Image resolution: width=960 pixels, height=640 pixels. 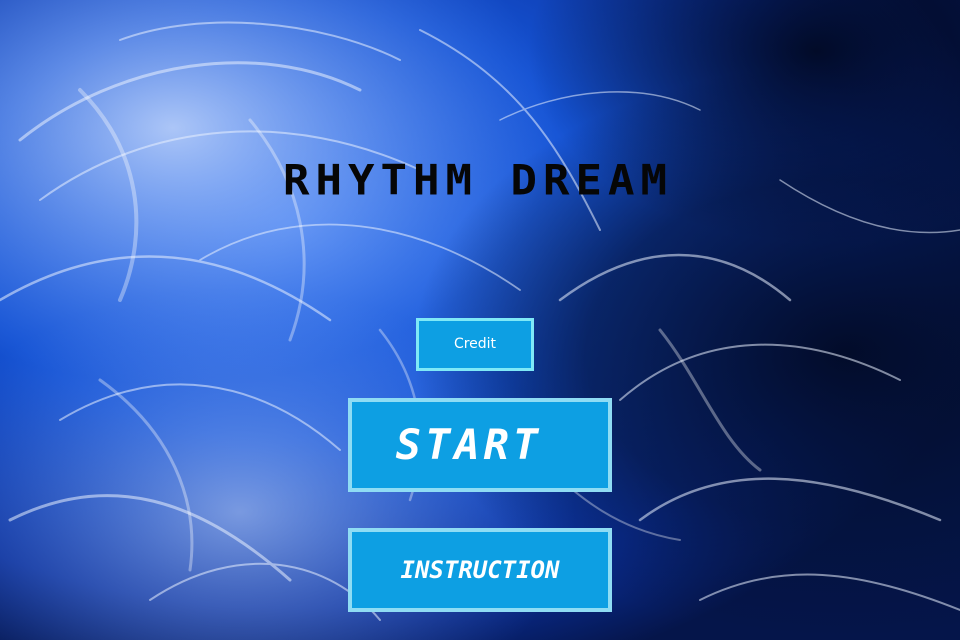 I want to click on start-button: START, so click(x=480, y=445).